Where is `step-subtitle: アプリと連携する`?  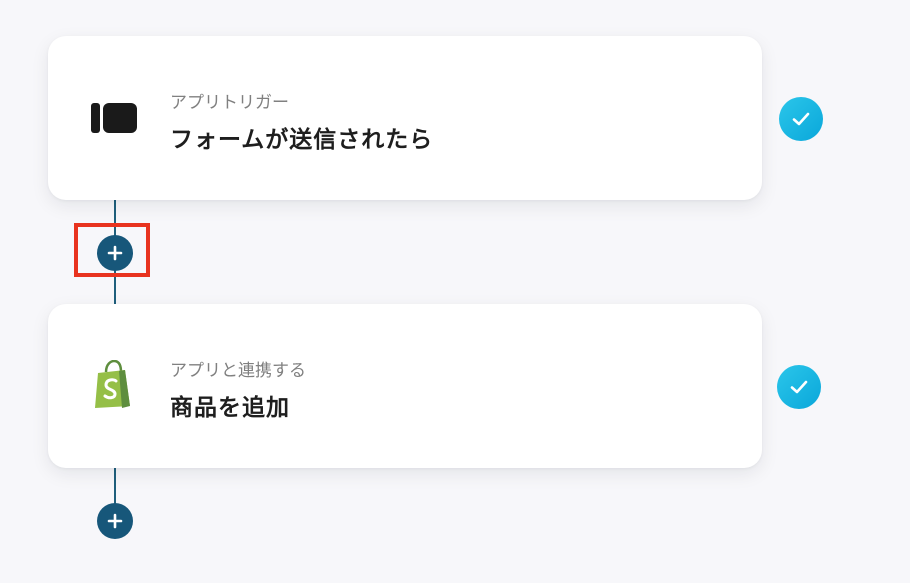 step-subtitle: アプリと連携する is located at coordinates (238, 371).